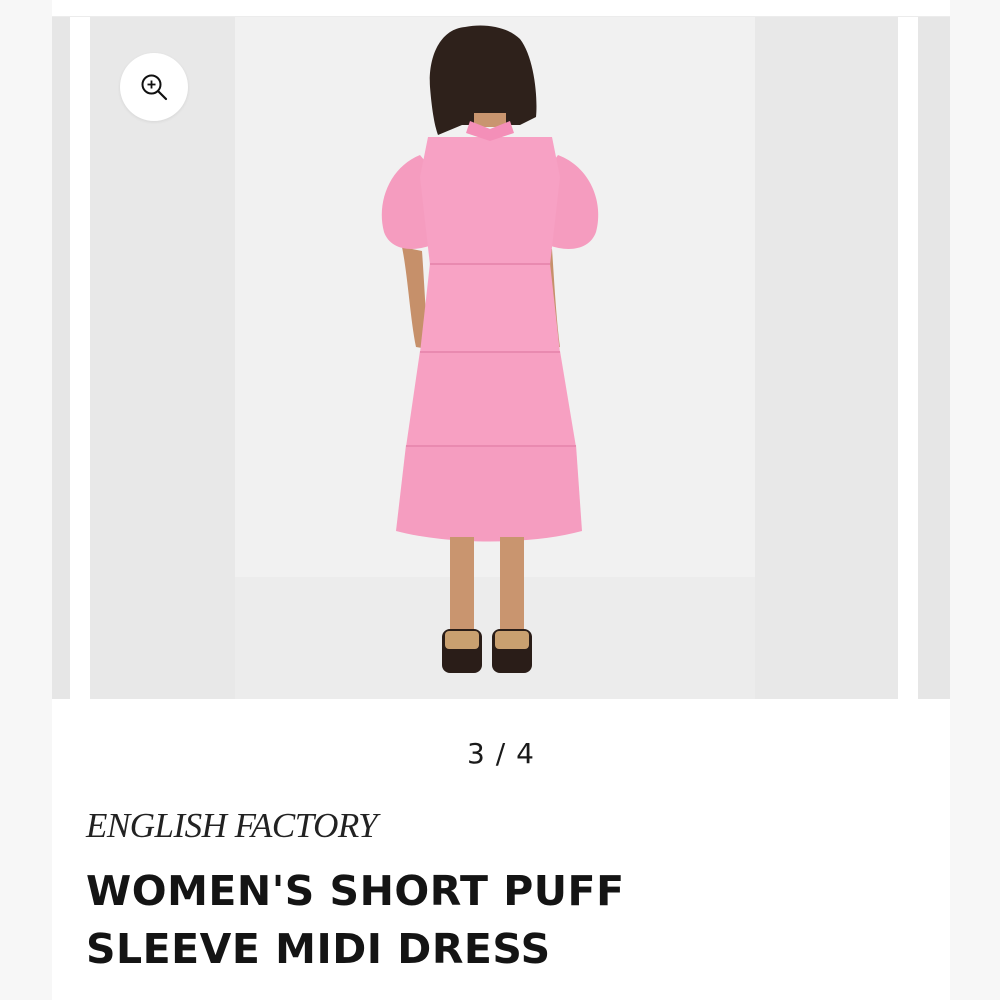 The height and width of the screenshot is (1000, 1000). I want to click on brand-name: ENGLISH FACTORY, so click(232, 826).